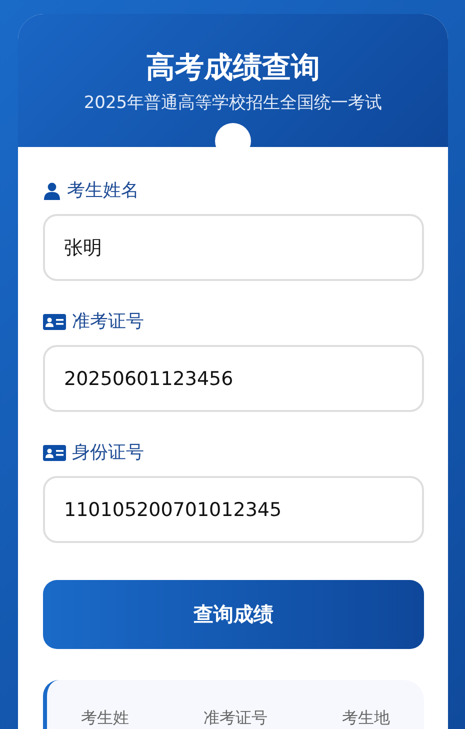  I want to click on field-label: 准考证号, so click(108, 322).